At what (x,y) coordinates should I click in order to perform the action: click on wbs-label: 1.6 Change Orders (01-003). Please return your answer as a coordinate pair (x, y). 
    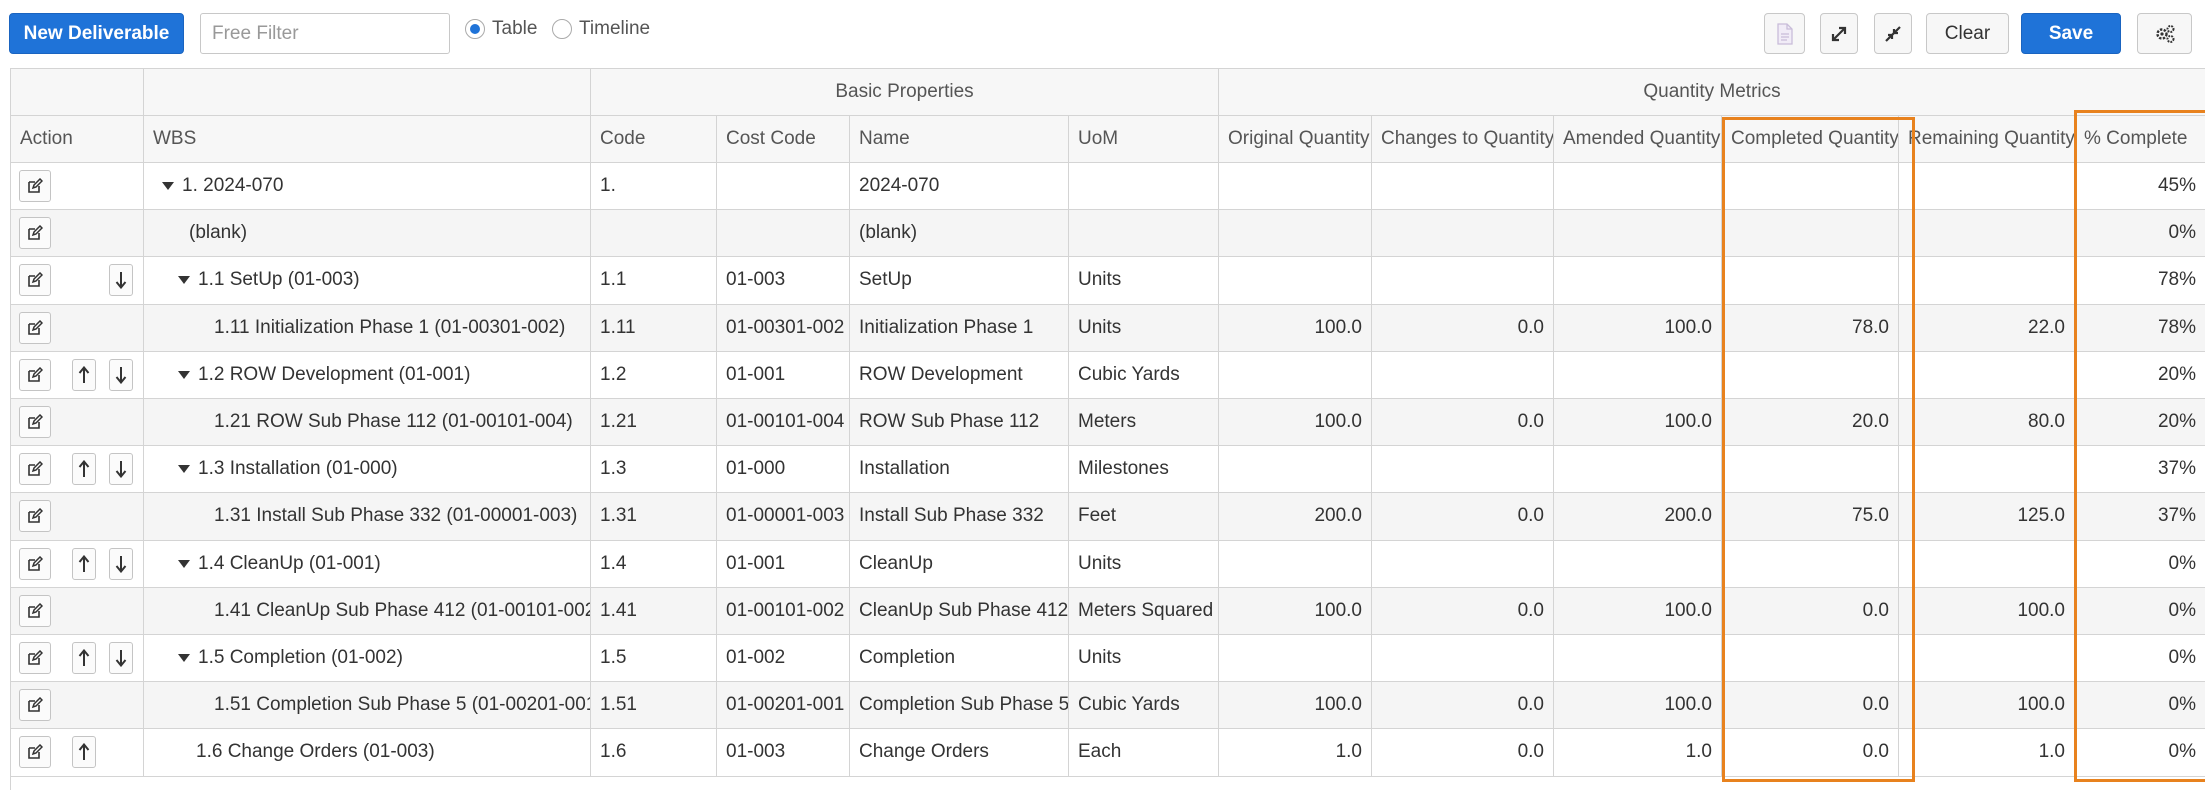
    Looking at the image, I should click on (315, 752).